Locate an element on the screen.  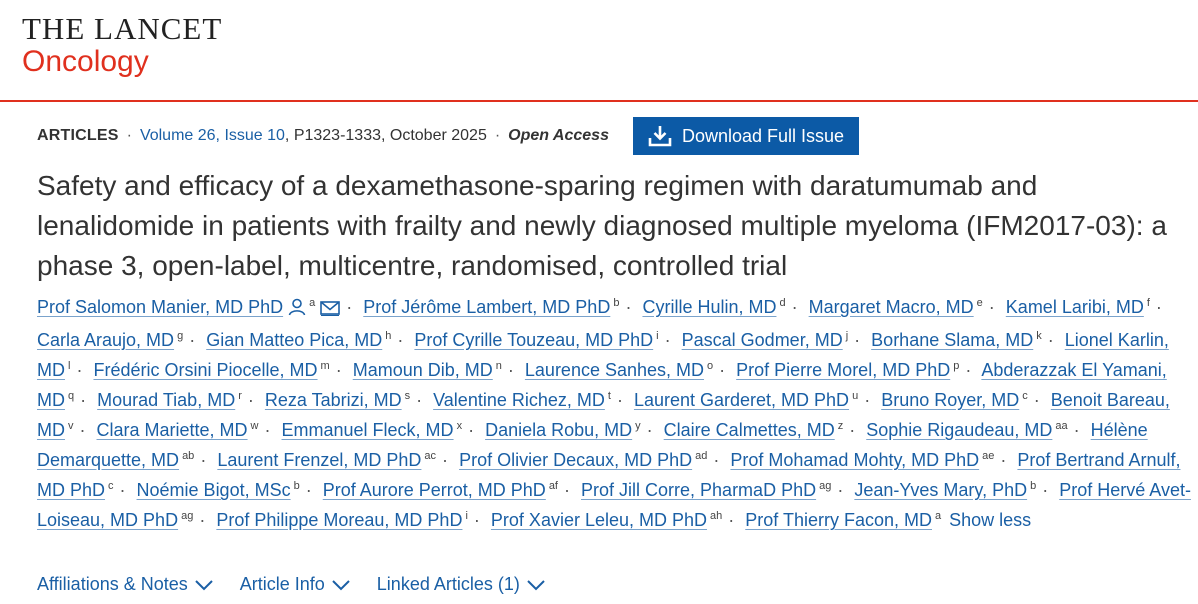
affiliation-marker: j is located at coordinates (847, 336).